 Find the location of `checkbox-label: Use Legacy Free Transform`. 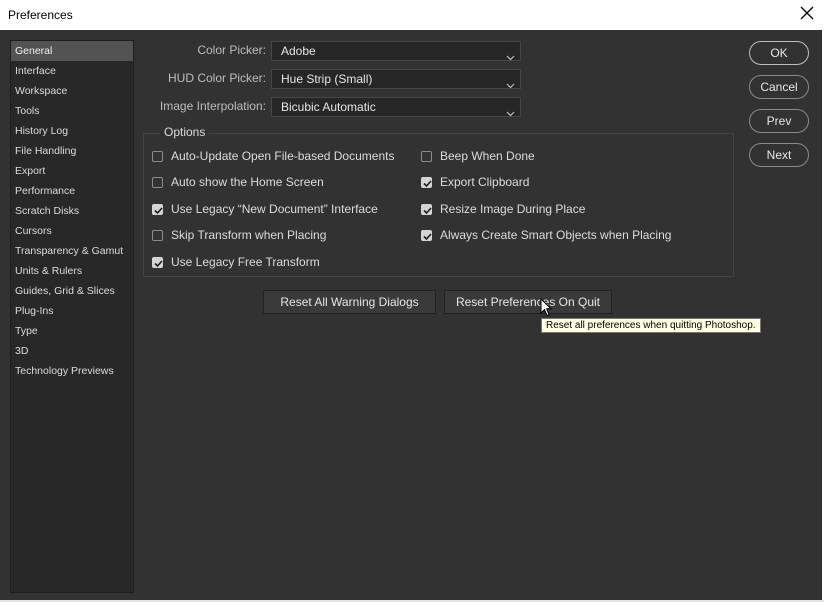

checkbox-label: Use Legacy Free Transform is located at coordinates (245, 262).